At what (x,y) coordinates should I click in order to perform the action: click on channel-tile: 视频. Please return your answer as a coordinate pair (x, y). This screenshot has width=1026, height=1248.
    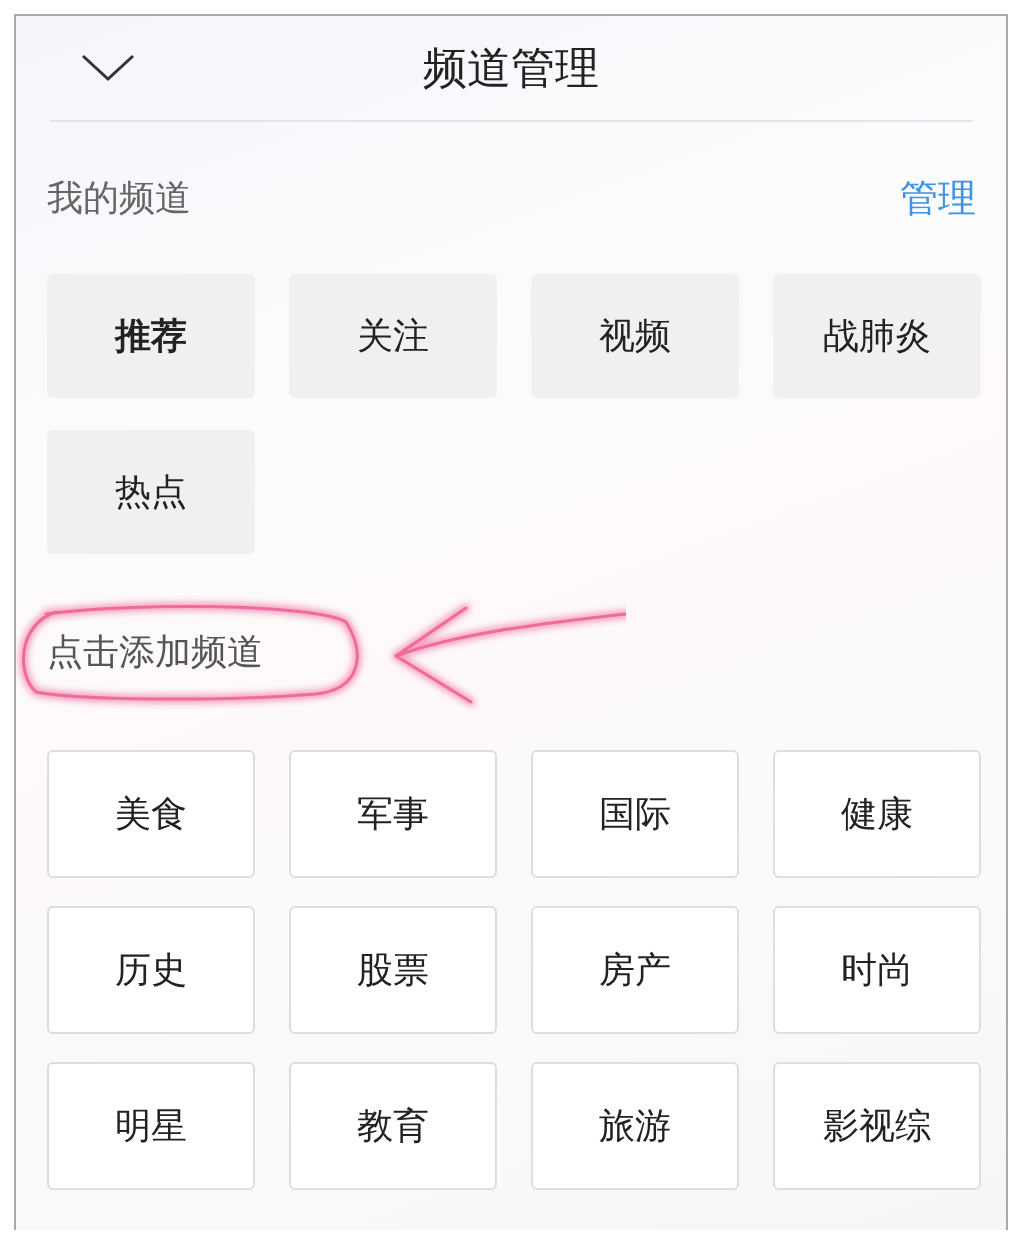
    Looking at the image, I should click on (635, 336).